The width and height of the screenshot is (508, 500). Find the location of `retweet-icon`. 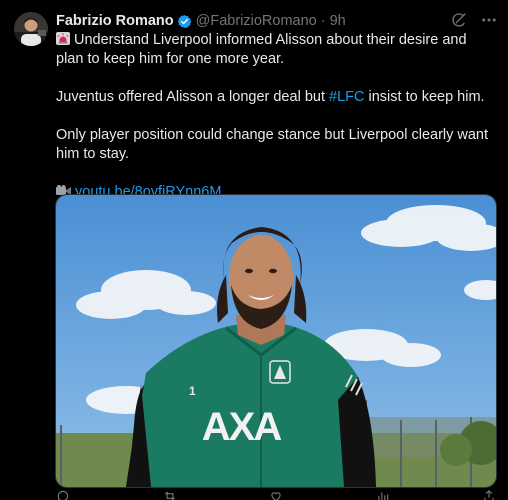

retweet-icon is located at coordinates (169, 495).